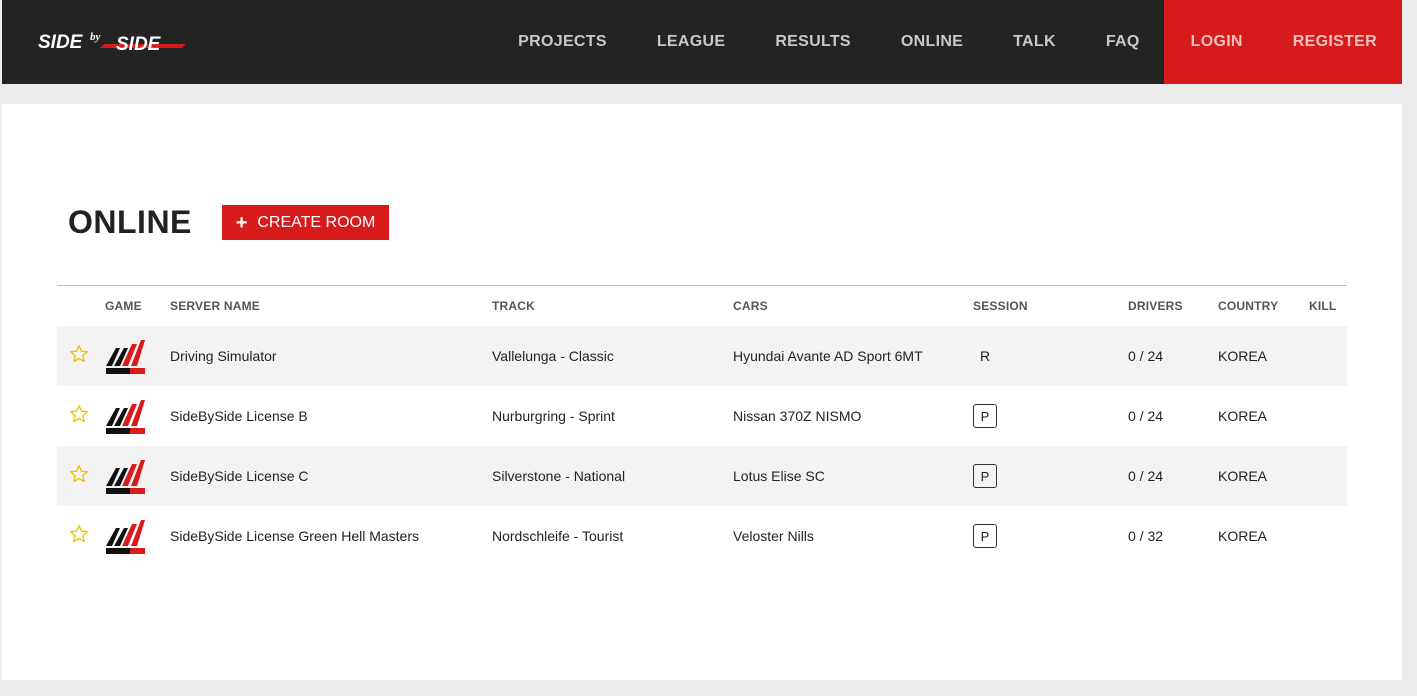  What do you see at coordinates (513, 306) in the screenshot?
I see `header-track: TRACK` at bounding box center [513, 306].